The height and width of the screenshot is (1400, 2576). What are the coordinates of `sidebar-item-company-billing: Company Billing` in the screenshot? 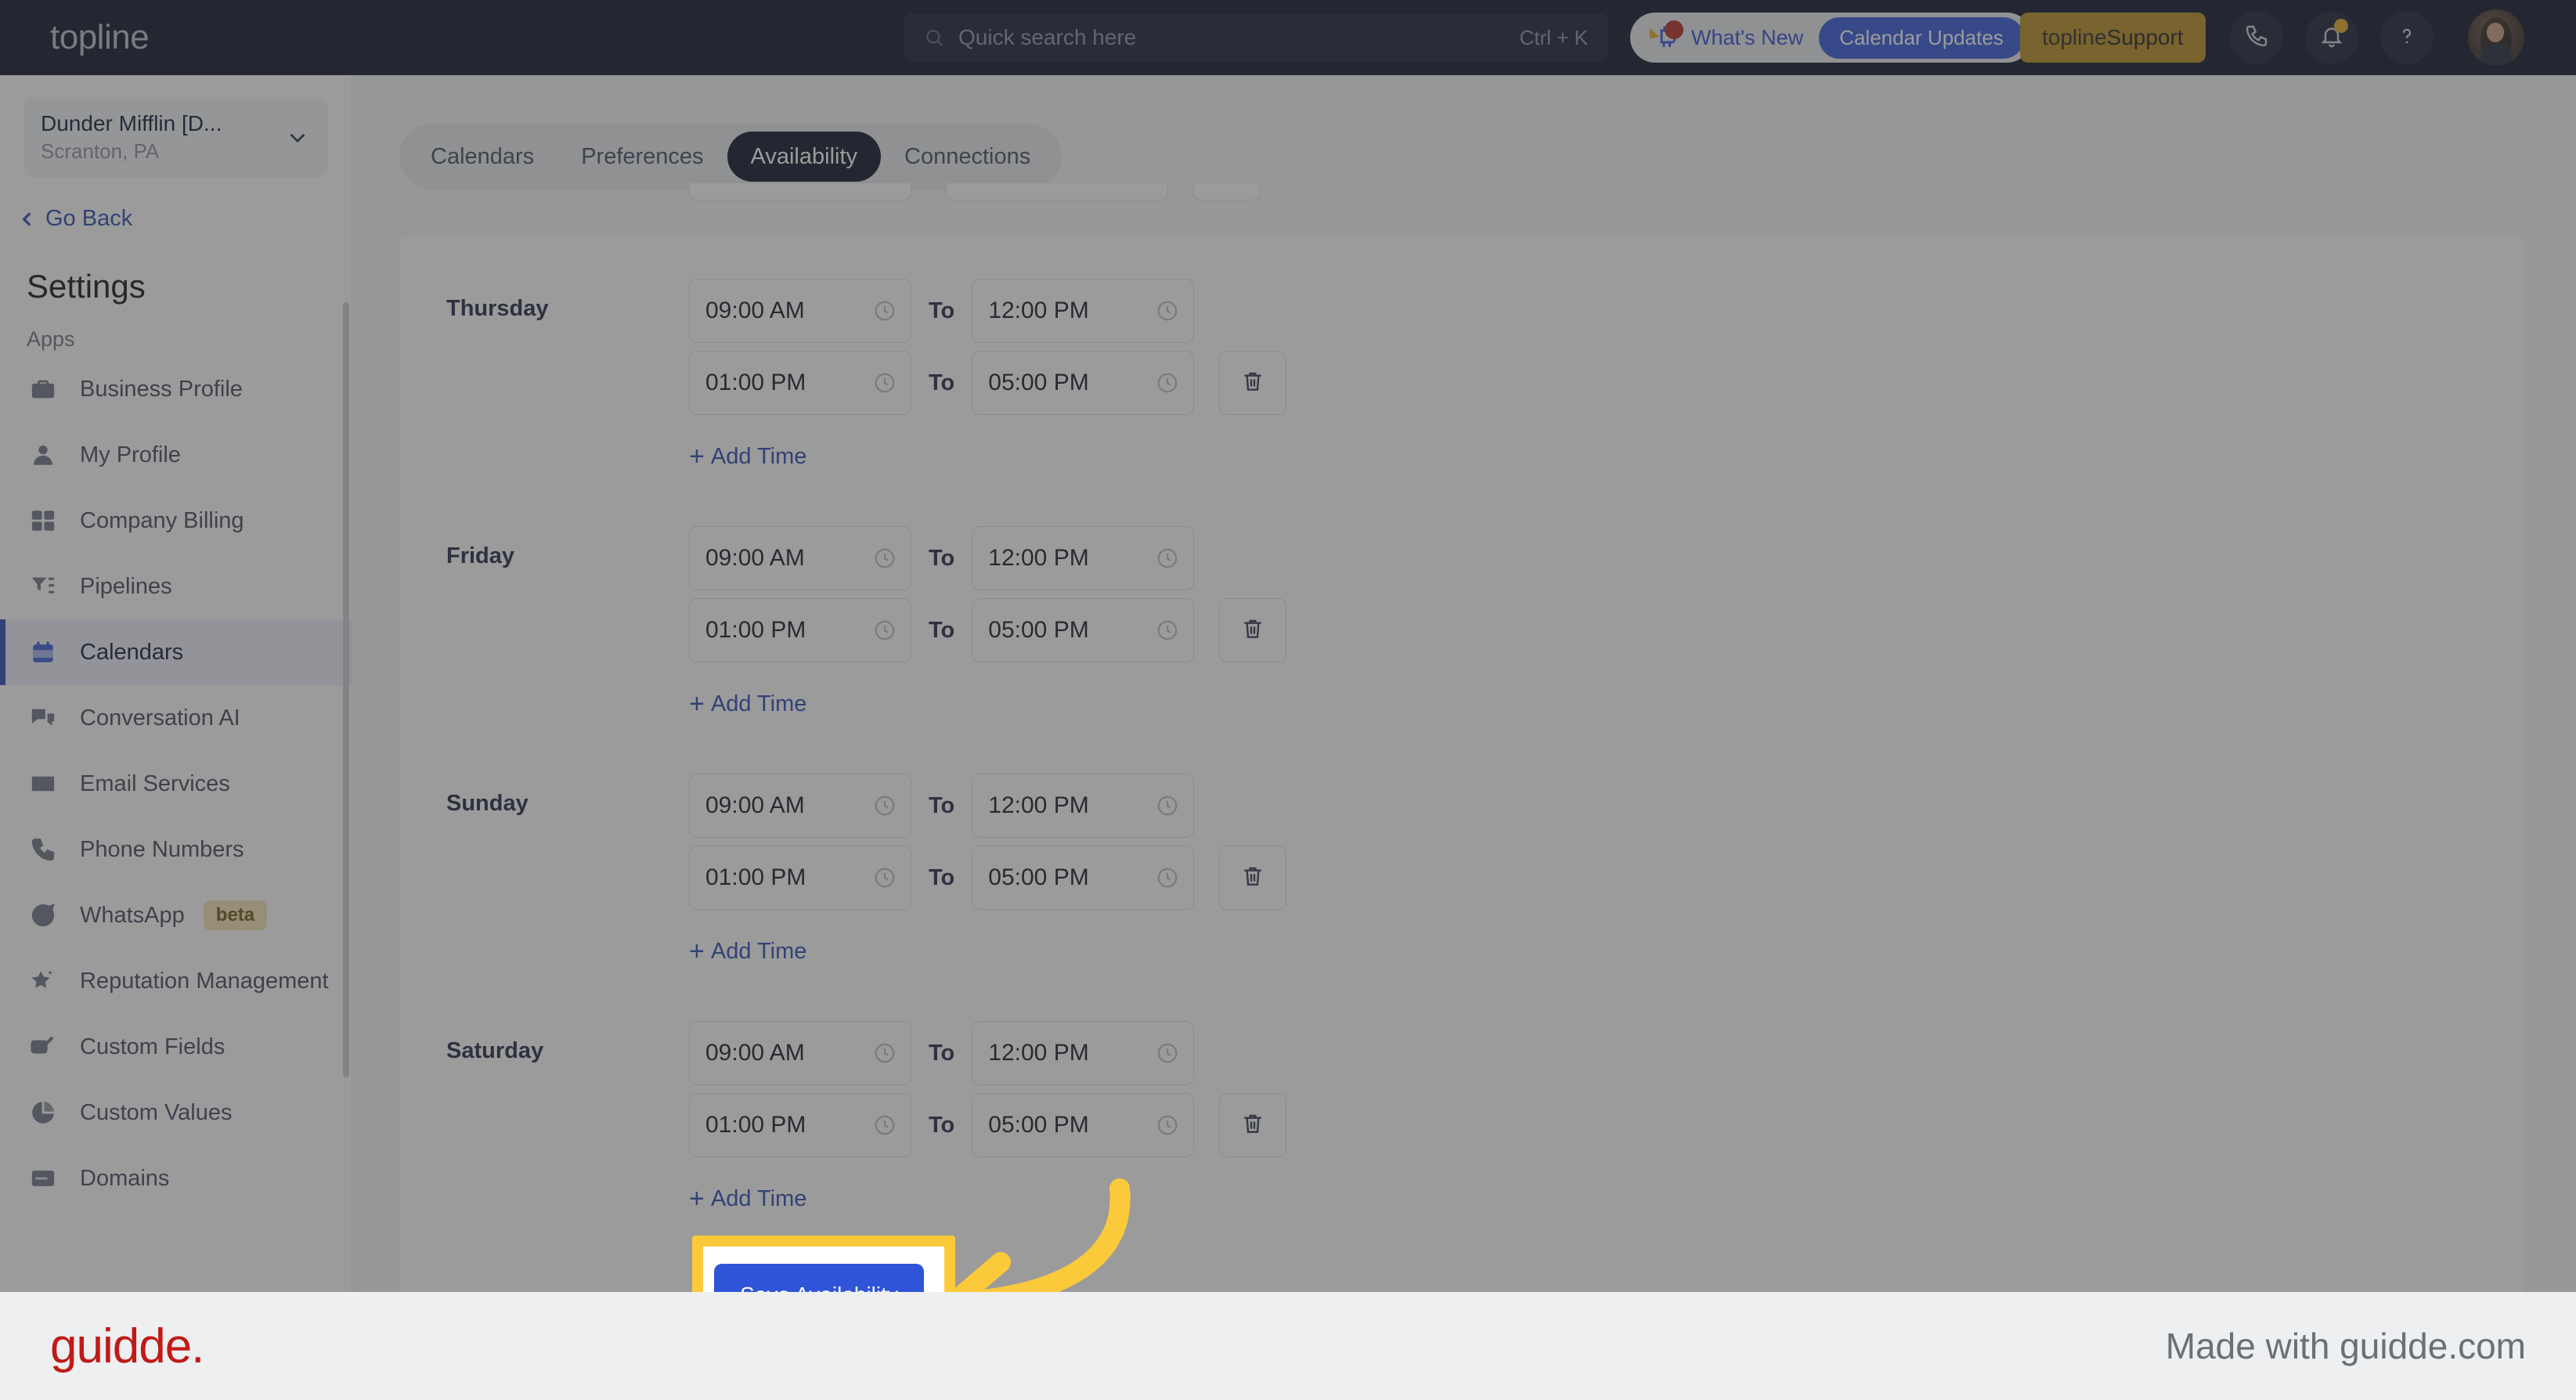 It's located at (176, 521).